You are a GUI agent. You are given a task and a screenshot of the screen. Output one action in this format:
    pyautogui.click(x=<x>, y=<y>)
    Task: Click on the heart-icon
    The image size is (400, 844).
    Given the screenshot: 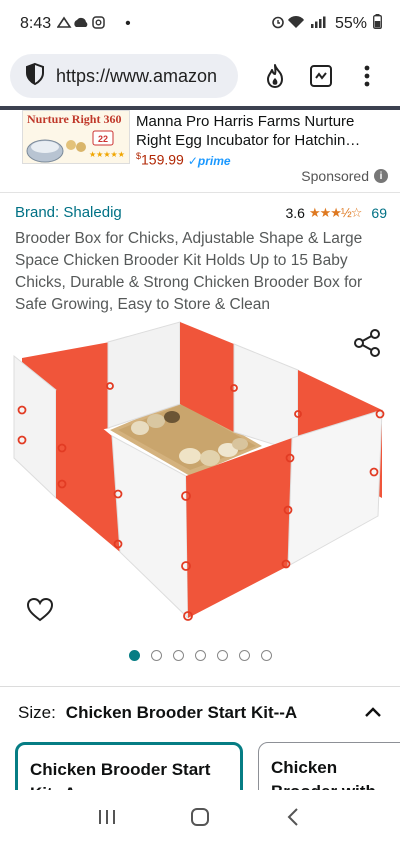 What is the action you would take?
    pyautogui.click(x=40, y=610)
    